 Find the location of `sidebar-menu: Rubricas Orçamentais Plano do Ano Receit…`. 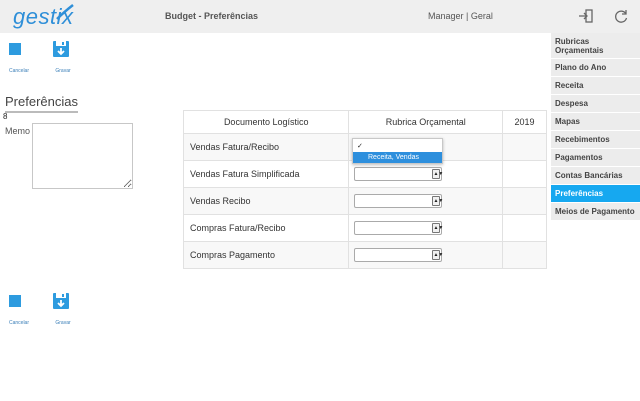

sidebar-menu: Rubricas Orçamentais Plano do Ano Receit… is located at coordinates (595, 127).